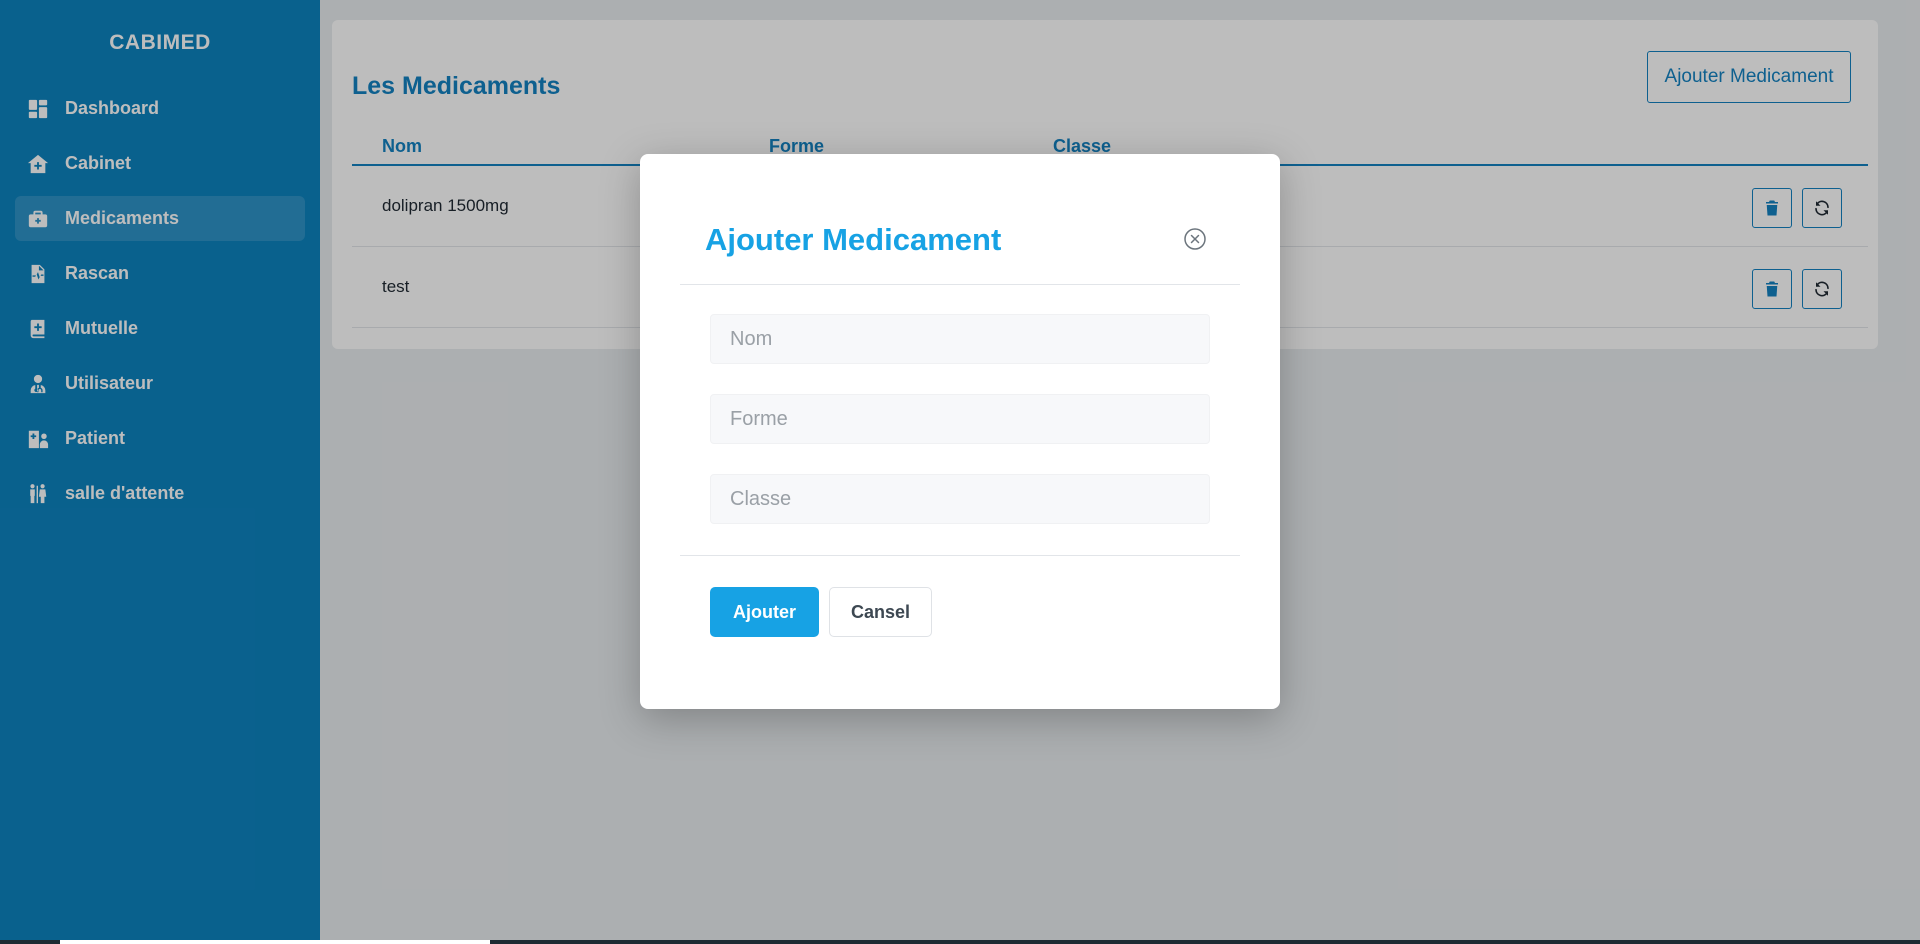 This screenshot has height=944, width=1920. Describe the element at coordinates (1195, 239) in the screenshot. I see `close-icon` at that location.